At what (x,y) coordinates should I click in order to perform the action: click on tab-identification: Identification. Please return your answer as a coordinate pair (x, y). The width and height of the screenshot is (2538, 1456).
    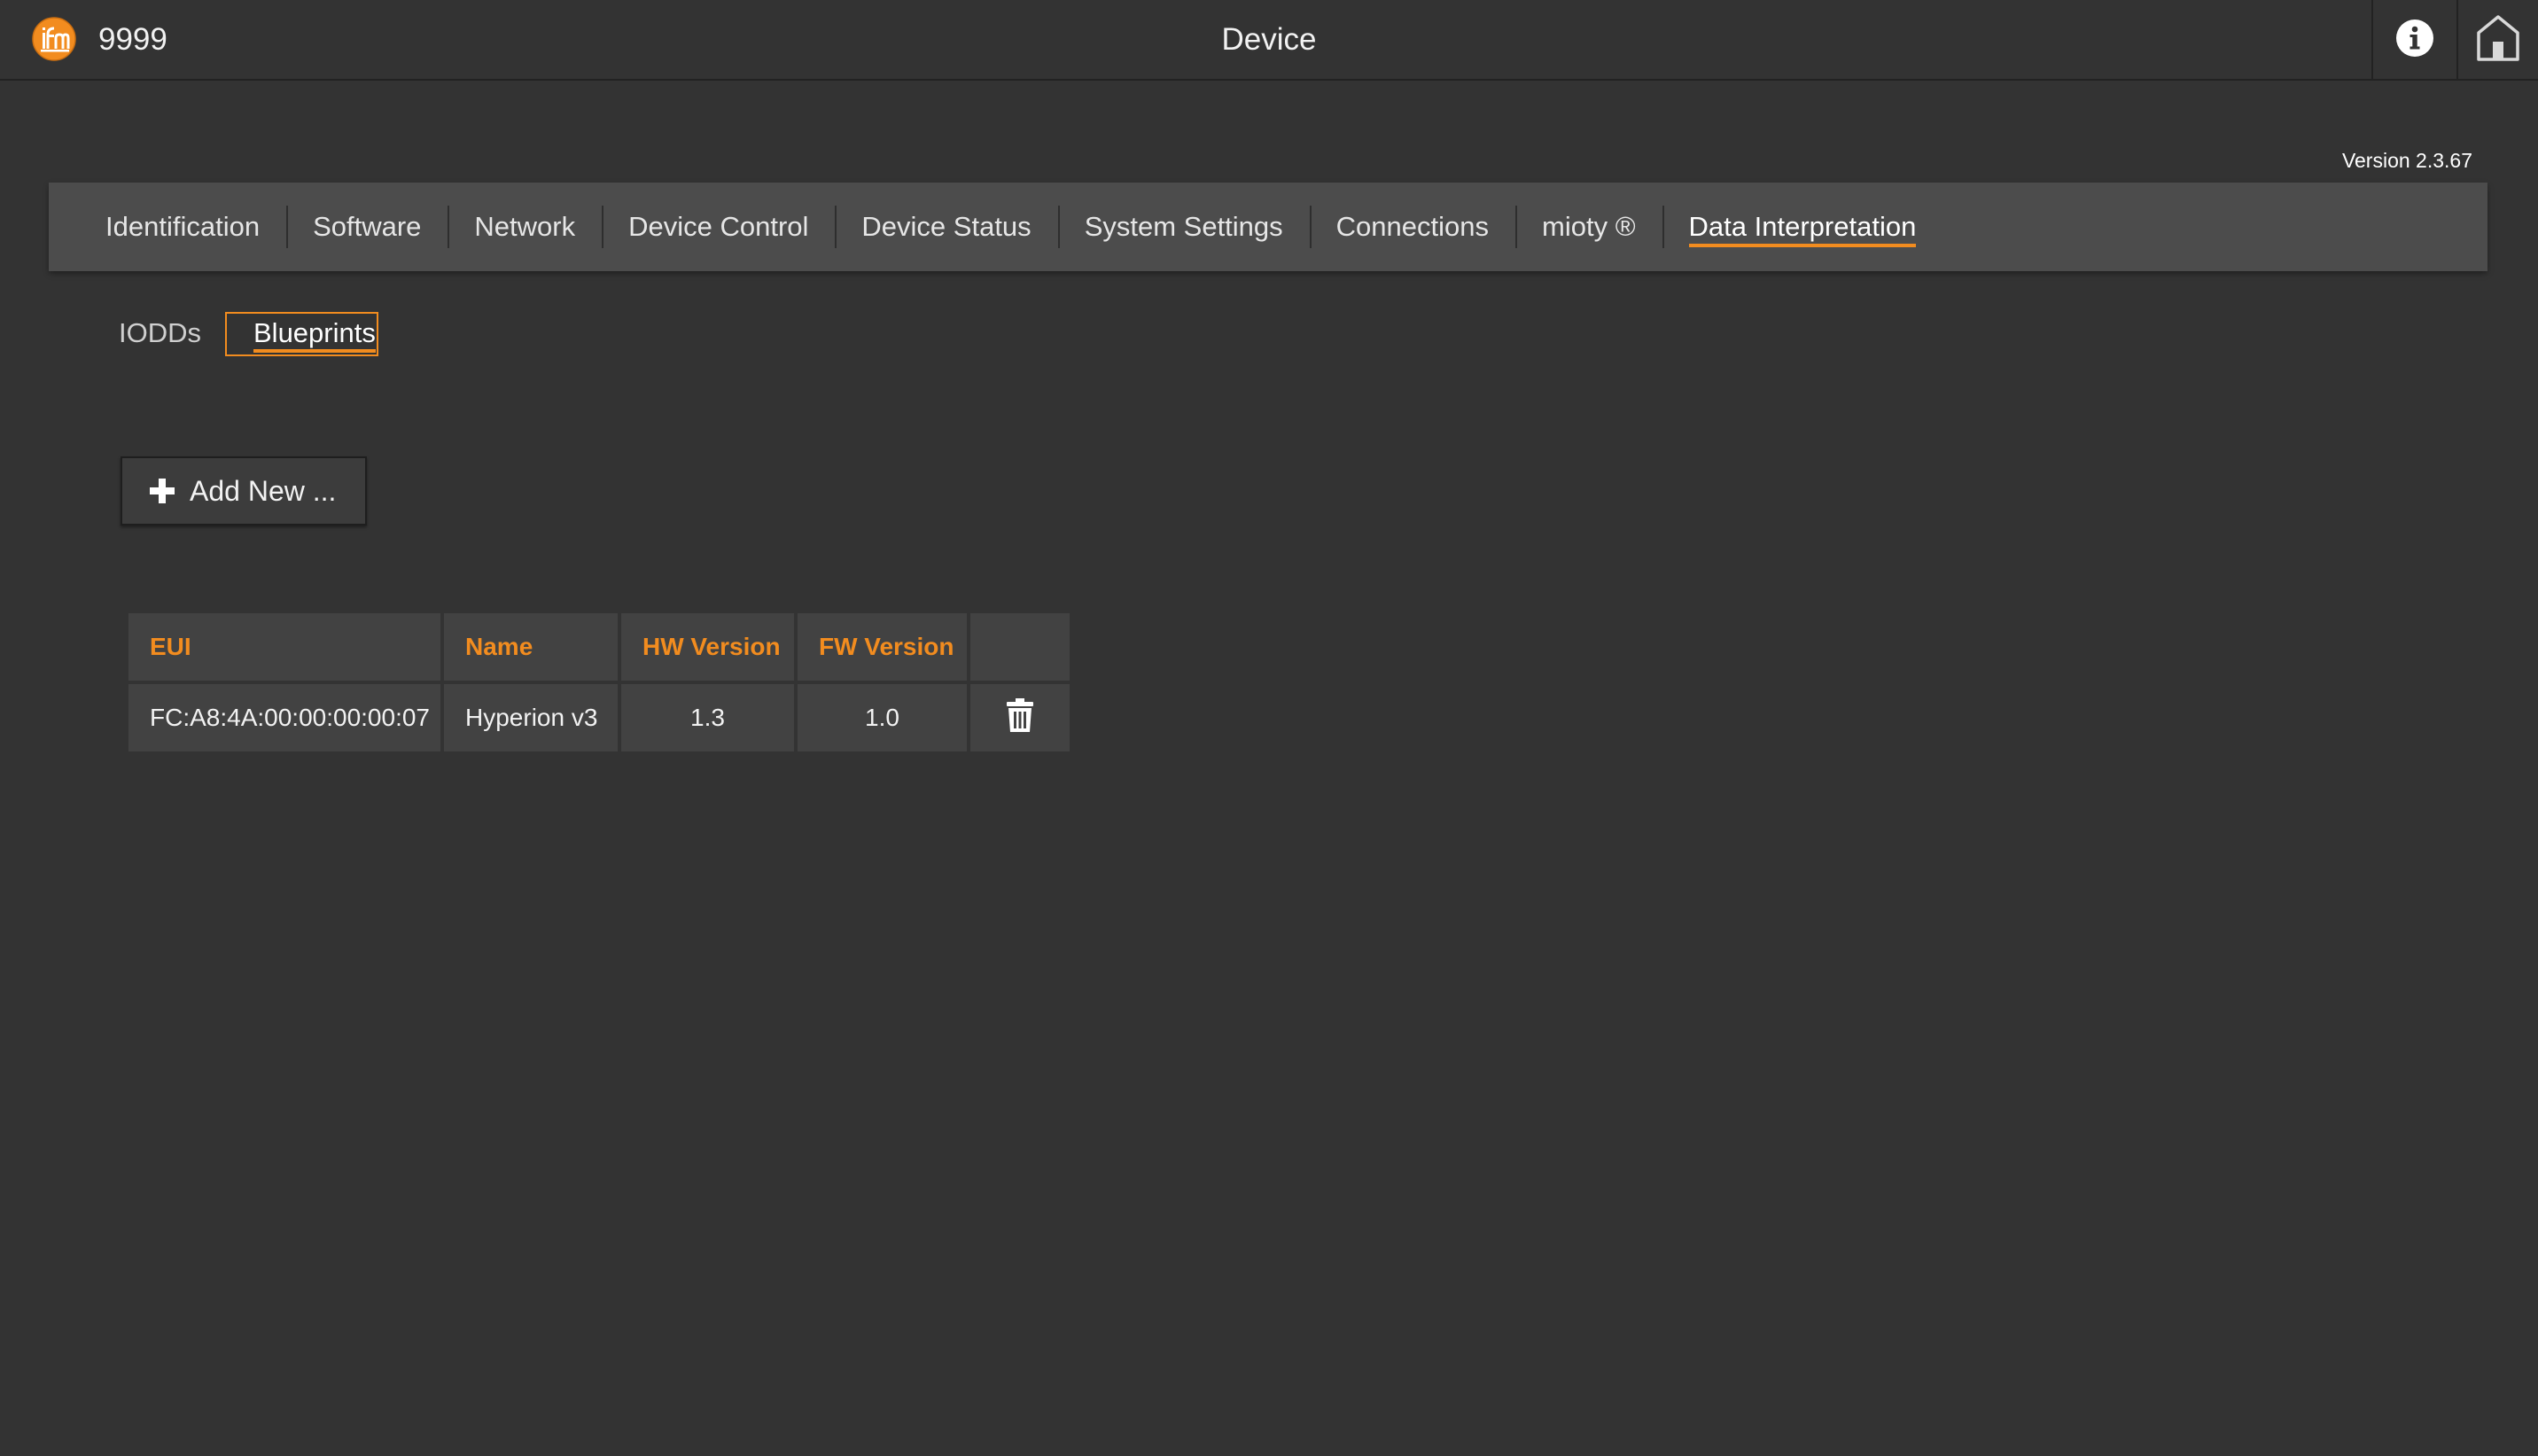
    Looking at the image, I should click on (195, 227).